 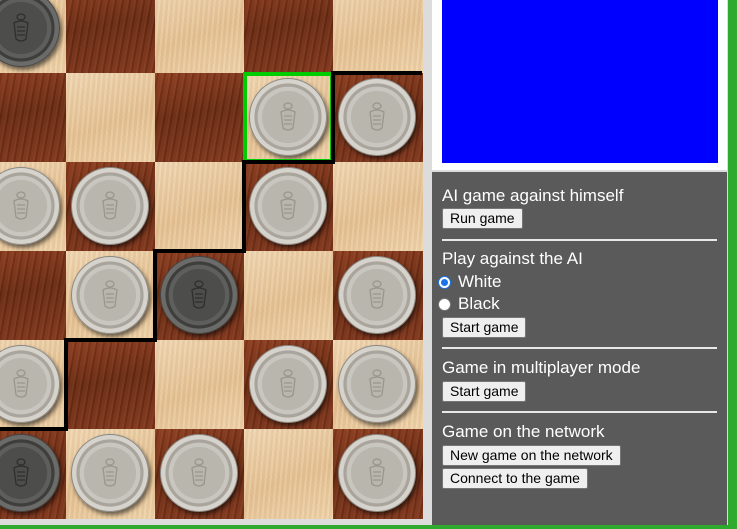 I want to click on window-border-right, so click(x=732, y=264).